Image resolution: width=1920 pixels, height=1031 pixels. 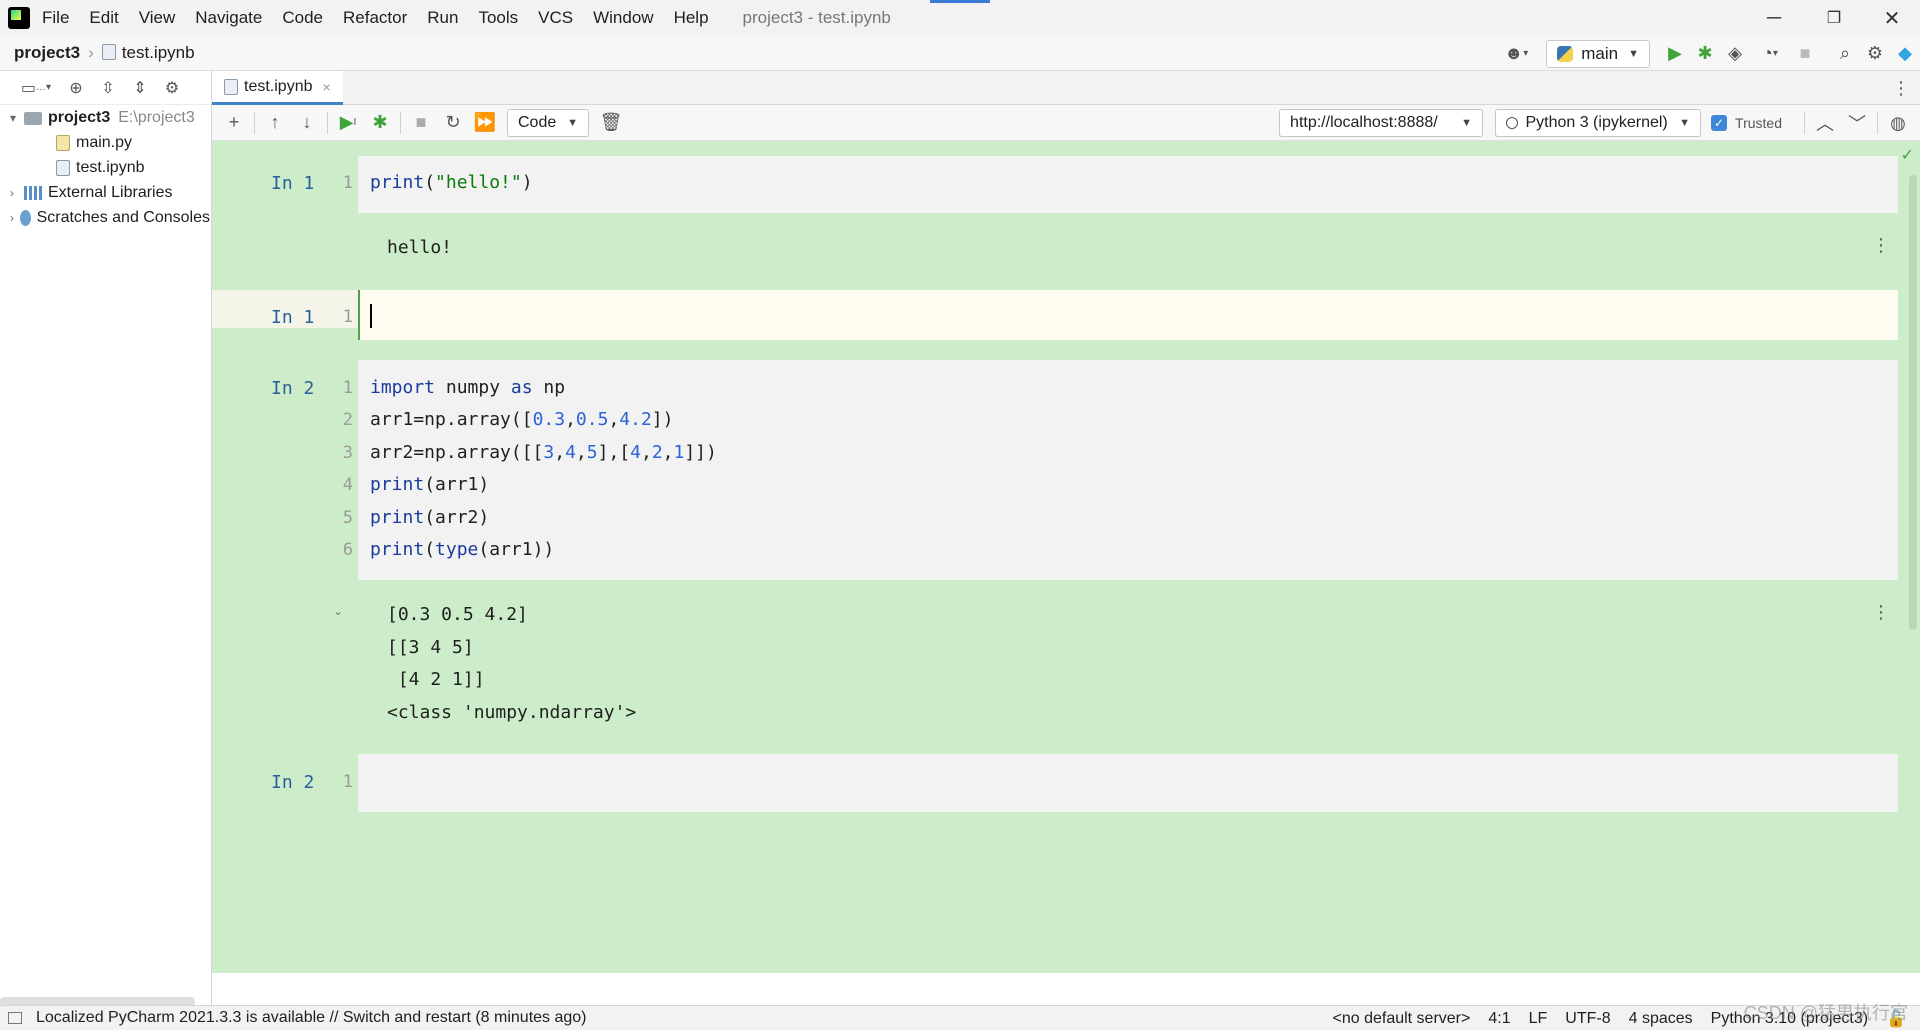 What do you see at coordinates (1770, 54) in the screenshot?
I see `profile-icon: ◔ ▾` at bounding box center [1770, 54].